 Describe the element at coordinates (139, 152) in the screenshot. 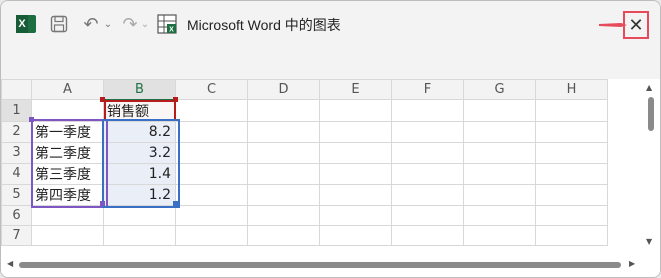

I see `cell-b3: 3.2` at that location.